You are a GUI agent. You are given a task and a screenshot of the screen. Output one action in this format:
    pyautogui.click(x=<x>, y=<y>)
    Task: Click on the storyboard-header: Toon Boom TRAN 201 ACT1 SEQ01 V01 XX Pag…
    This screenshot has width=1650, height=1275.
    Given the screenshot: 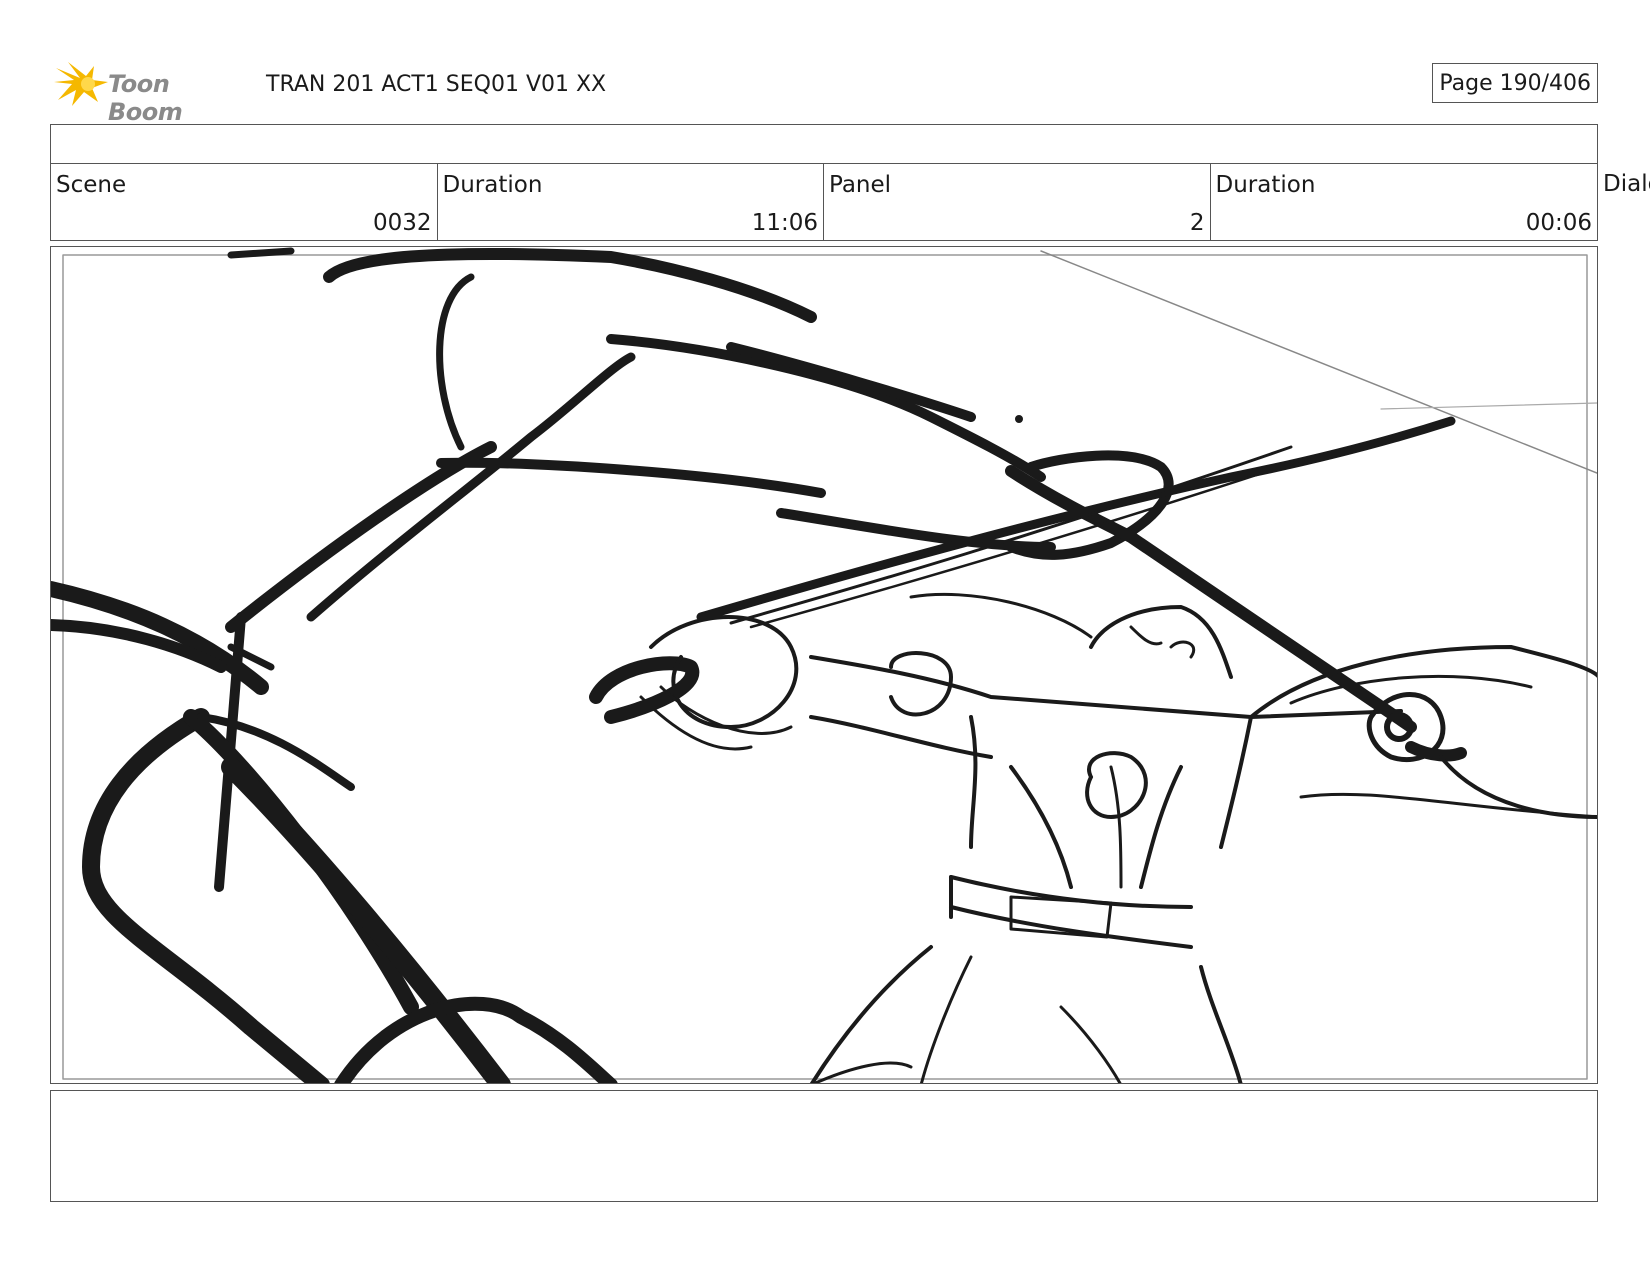 What is the action you would take?
    pyautogui.click(x=824, y=91)
    